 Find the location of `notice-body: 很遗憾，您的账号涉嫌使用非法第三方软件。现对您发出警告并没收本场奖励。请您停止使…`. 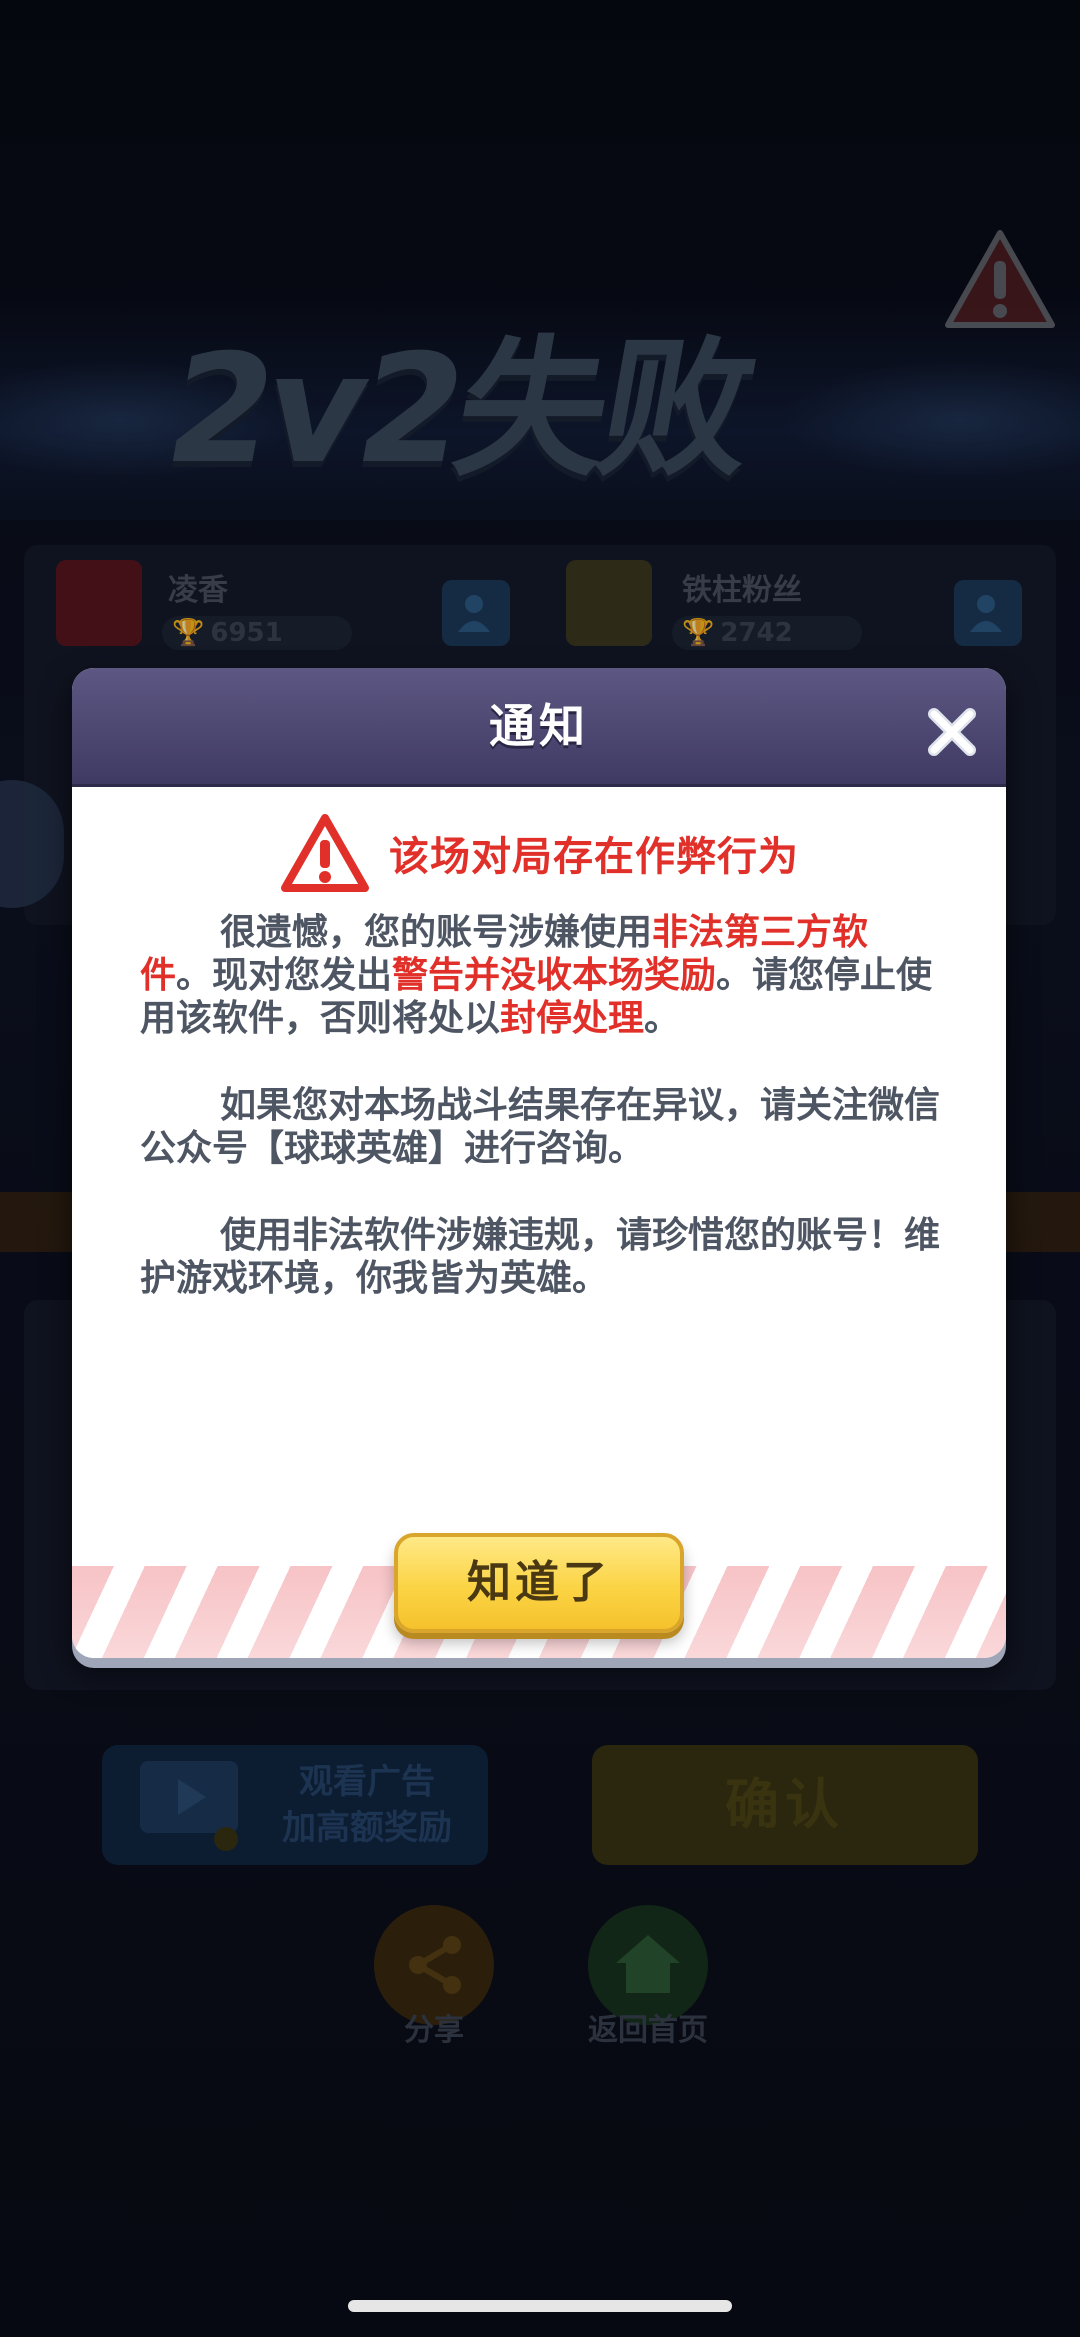

notice-body: 很遗憾，您的账号涉嫌使用非法第三方软件。现对您发出警告并没收本场奖励。请您停止使… is located at coordinates (540, 1127).